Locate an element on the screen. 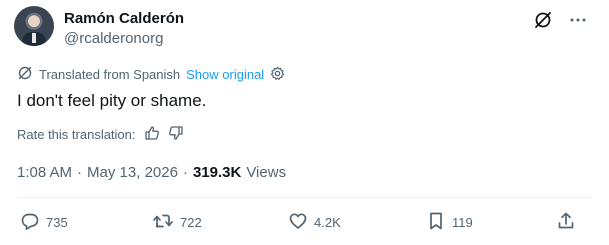  divider is located at coordinates (304, 197).